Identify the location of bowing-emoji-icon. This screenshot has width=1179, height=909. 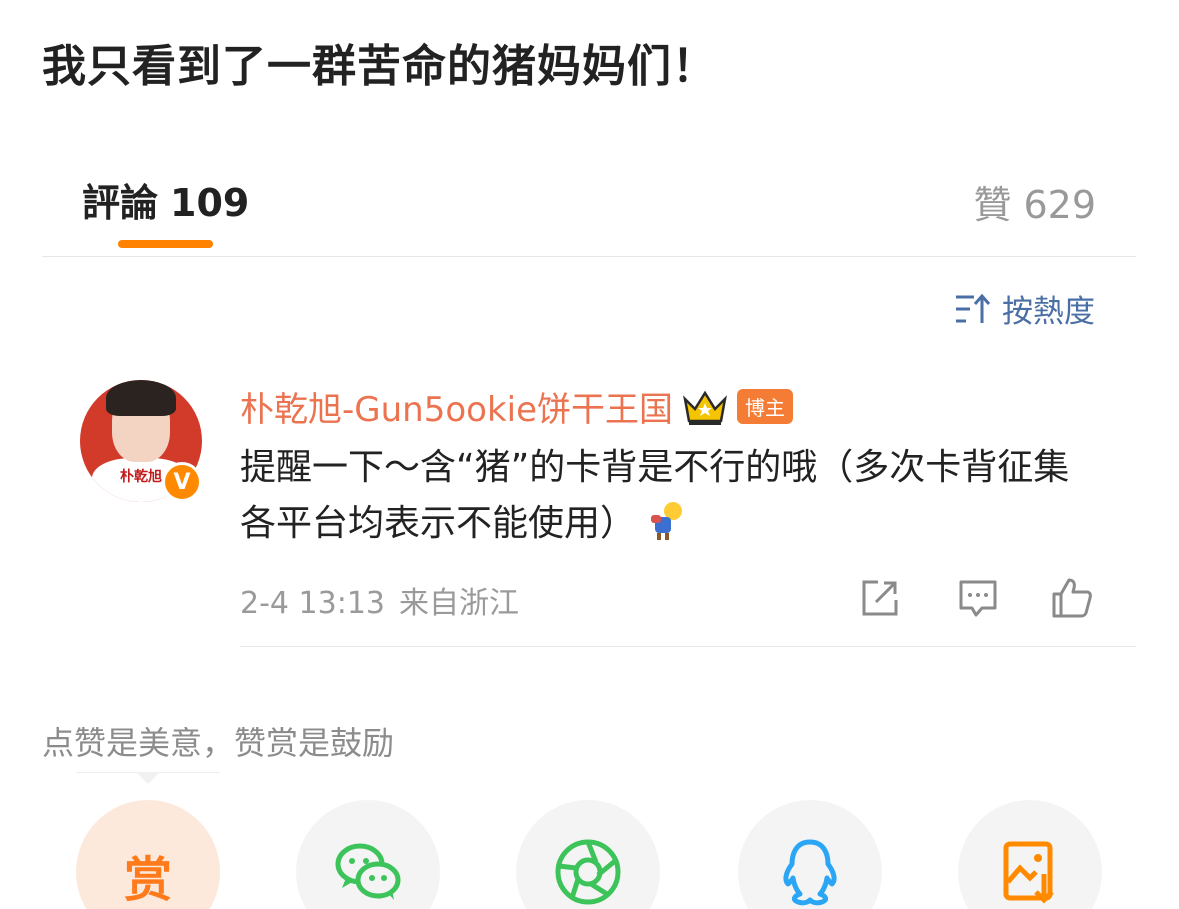
(667, 521).